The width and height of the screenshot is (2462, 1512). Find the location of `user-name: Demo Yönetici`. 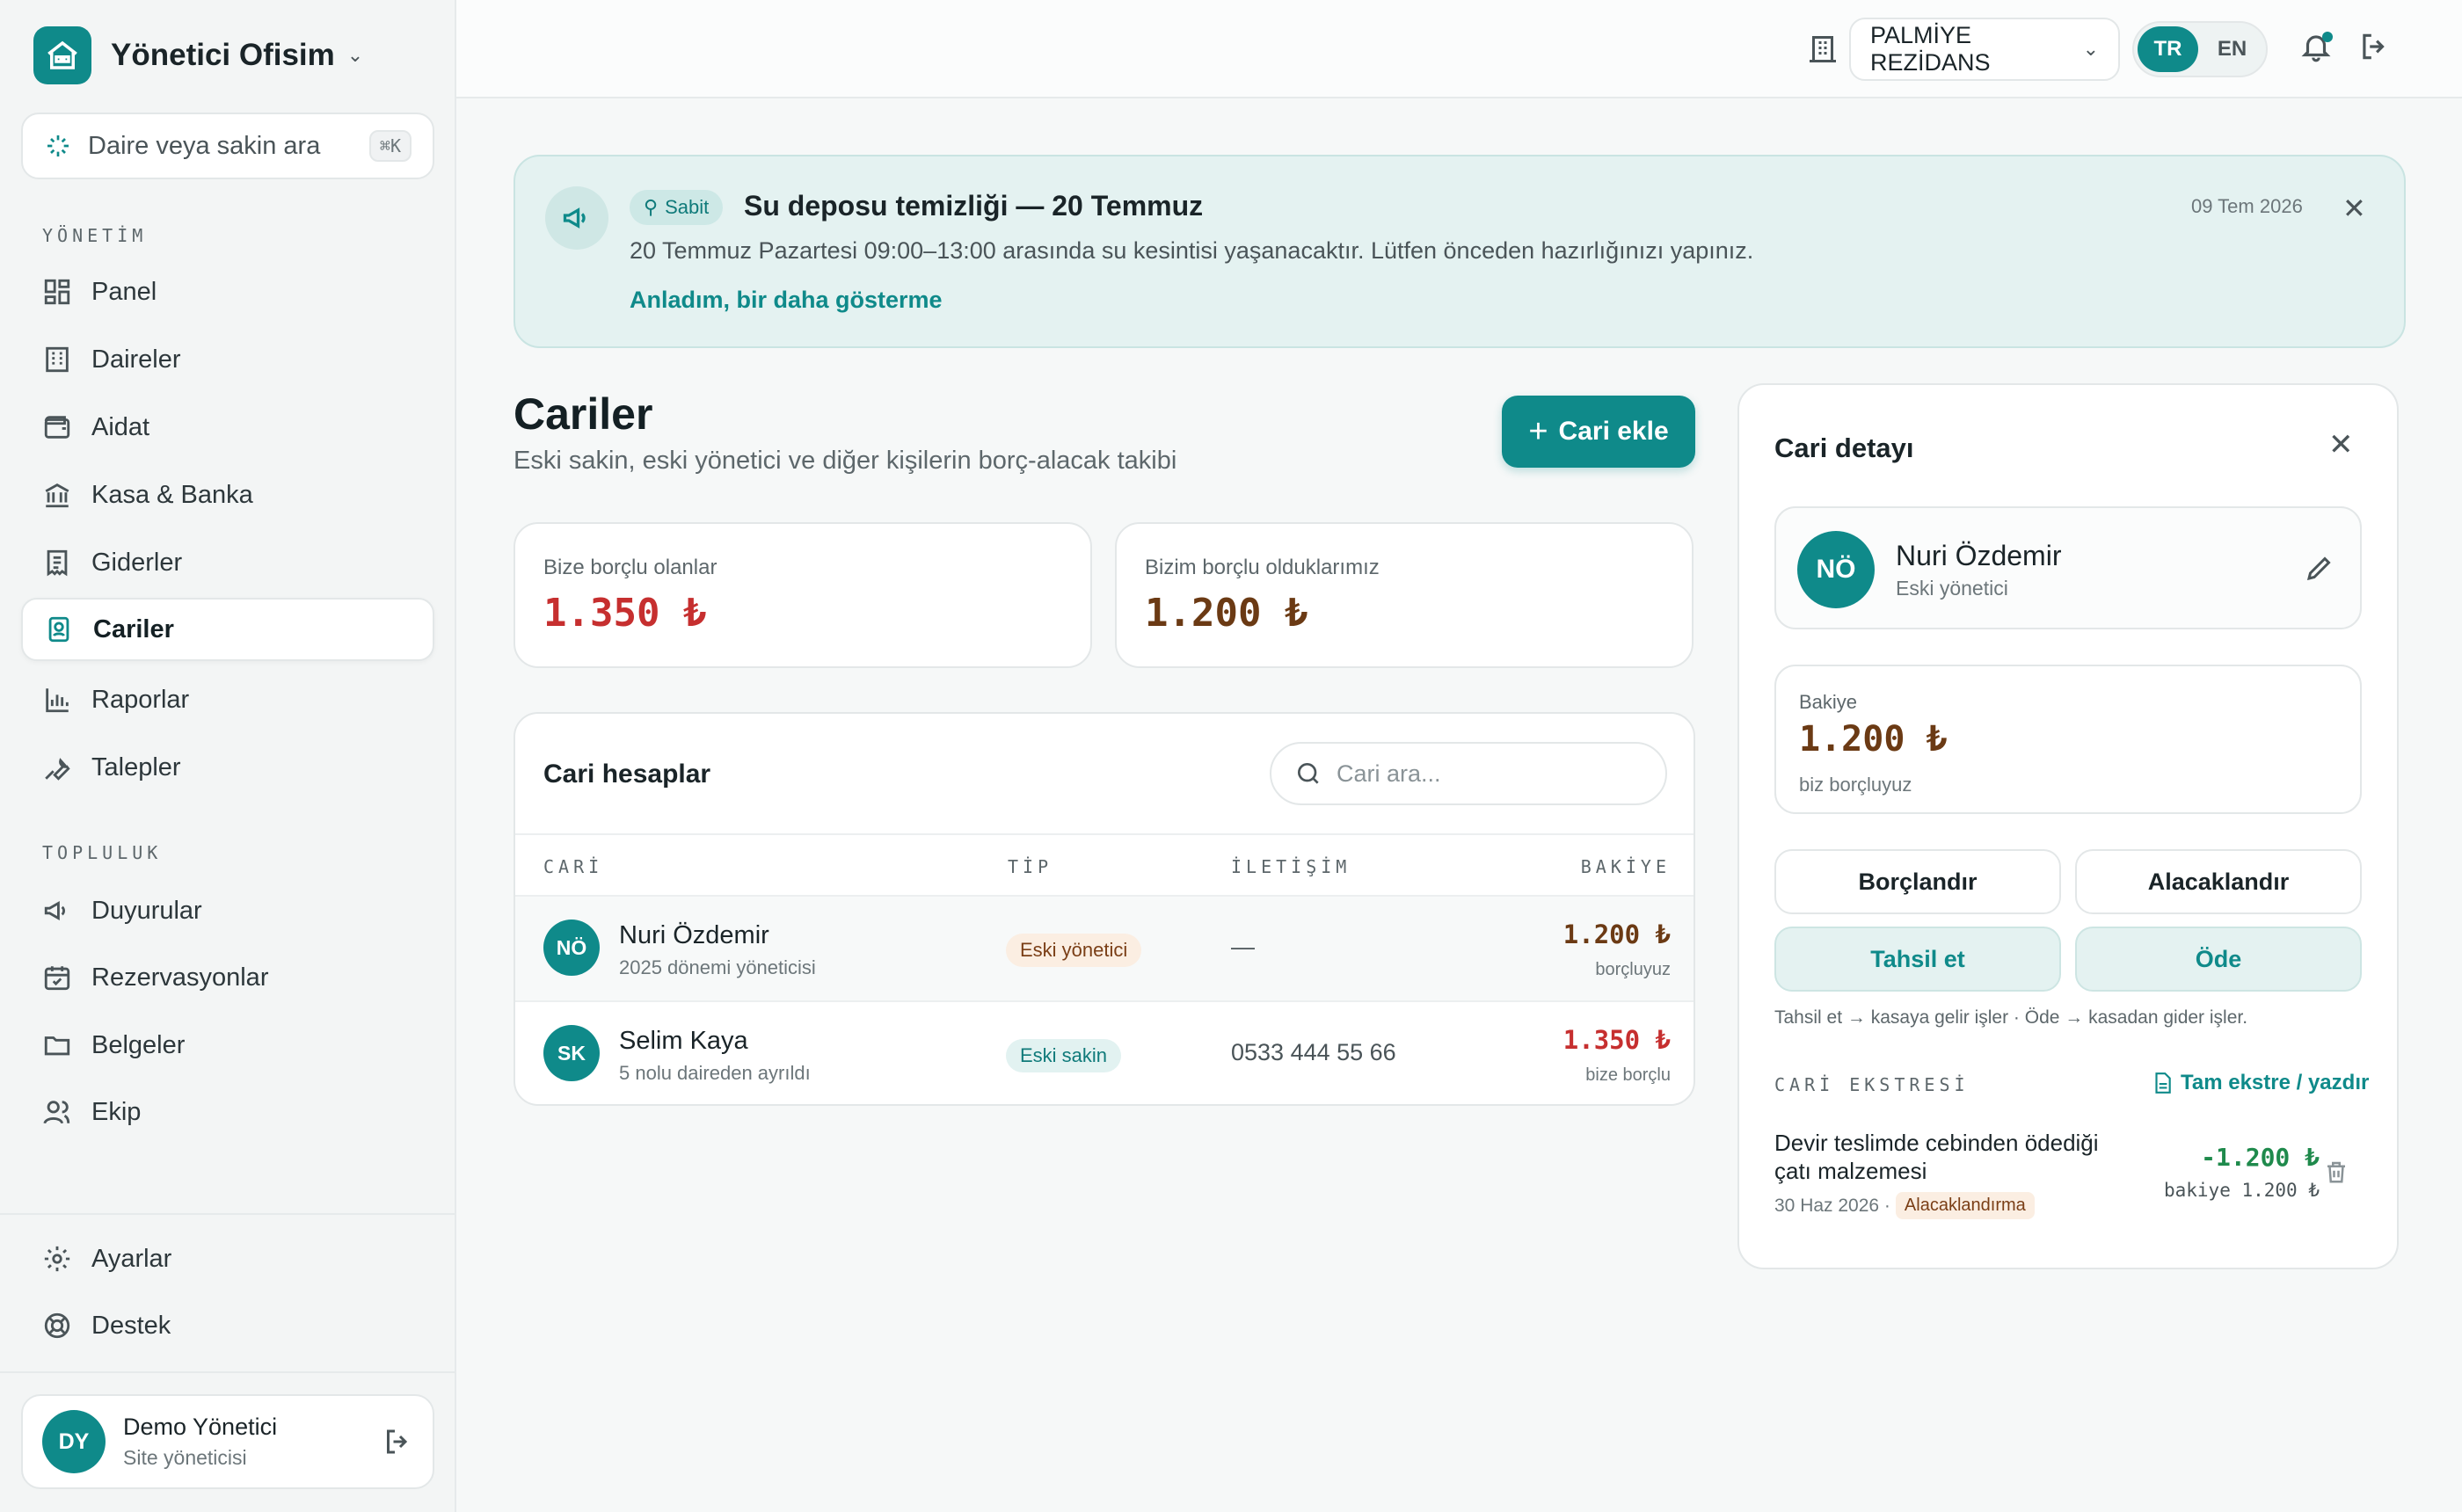

user-name: Demo Yönetici is located at coordinates (200, 1427).